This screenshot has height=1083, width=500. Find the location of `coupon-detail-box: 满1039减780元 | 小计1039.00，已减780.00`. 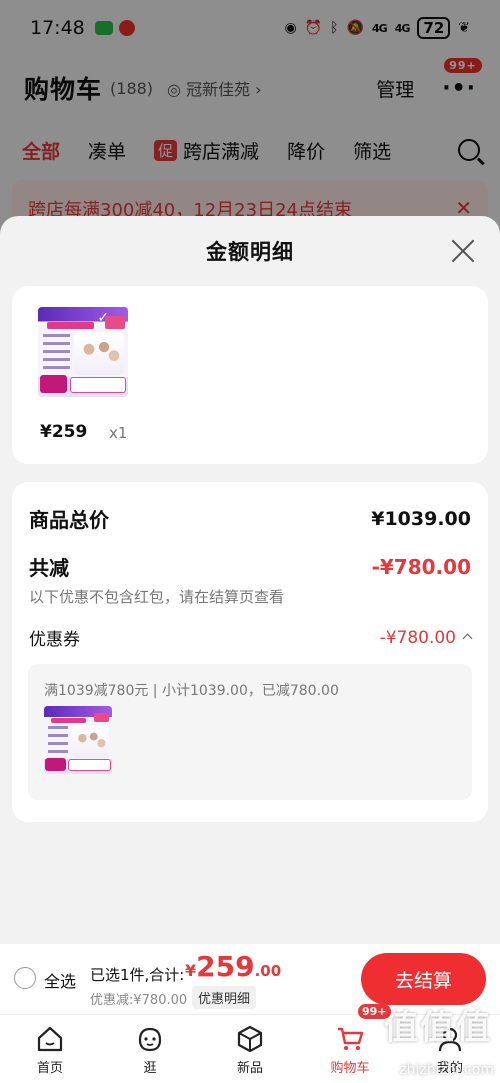

coupon-detail-box: 满1039减780元 | 小计1039.00，已减780.00 is located at coordinates (250, 732).